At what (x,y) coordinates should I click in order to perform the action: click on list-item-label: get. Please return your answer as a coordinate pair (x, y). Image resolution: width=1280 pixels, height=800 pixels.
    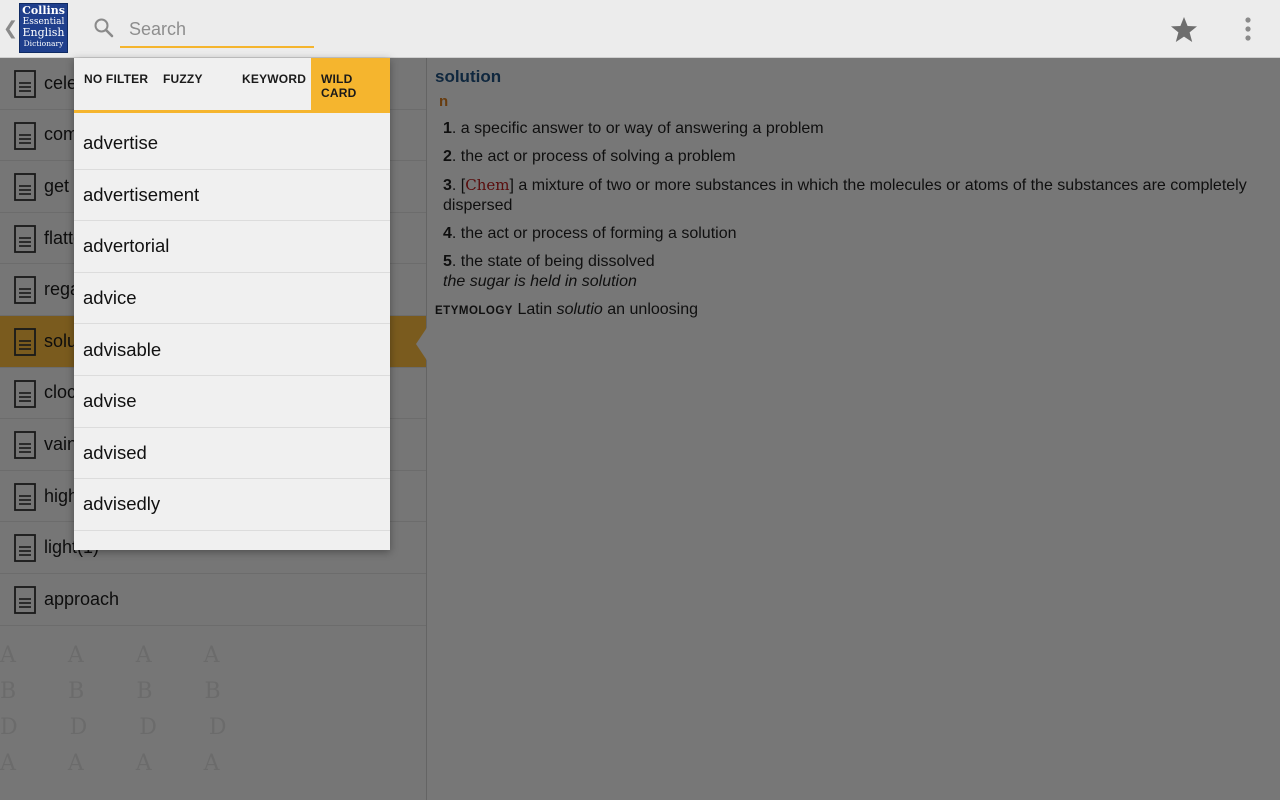
    Looking at the image, I should click on (57, 185).